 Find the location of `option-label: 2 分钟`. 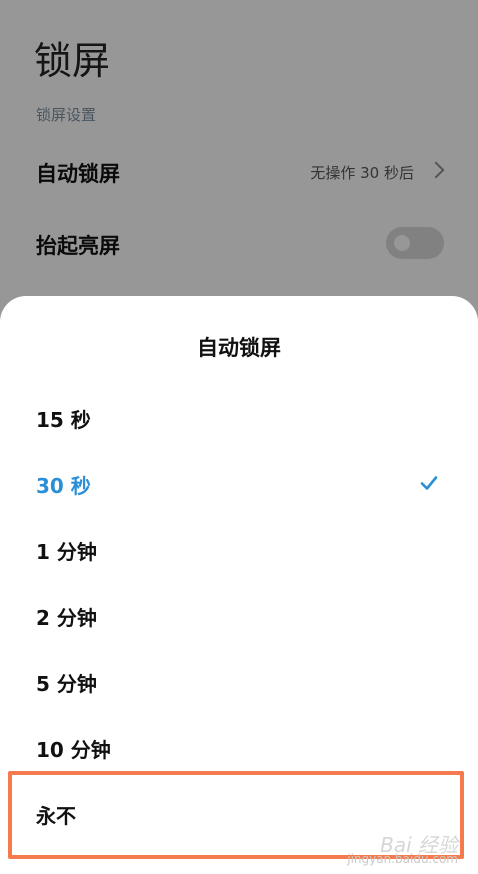

option-label: 2 分钟 is located at coordinates (66, 618).